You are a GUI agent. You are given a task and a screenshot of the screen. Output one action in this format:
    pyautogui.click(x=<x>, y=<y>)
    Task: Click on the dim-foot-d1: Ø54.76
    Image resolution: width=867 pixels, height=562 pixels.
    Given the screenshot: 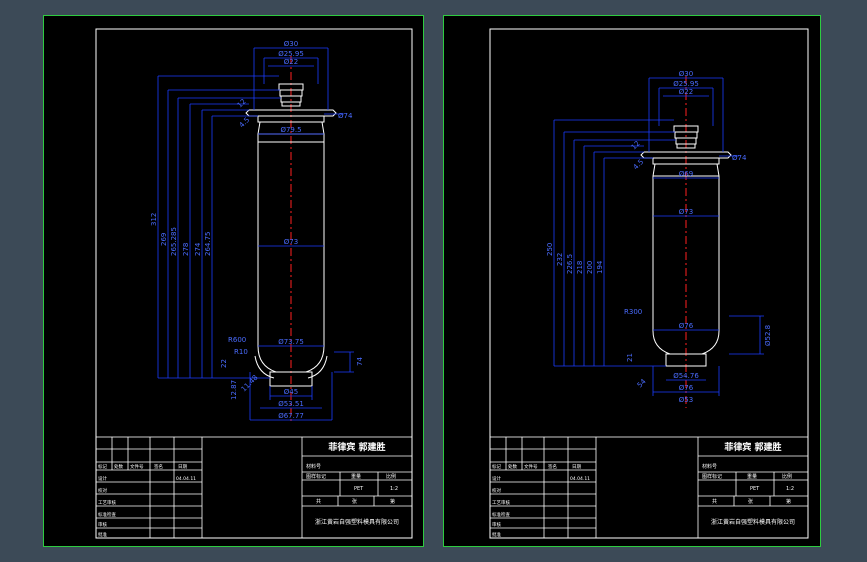 What is the action you would take?
    pyautogui.click(x=686, y=376)
    